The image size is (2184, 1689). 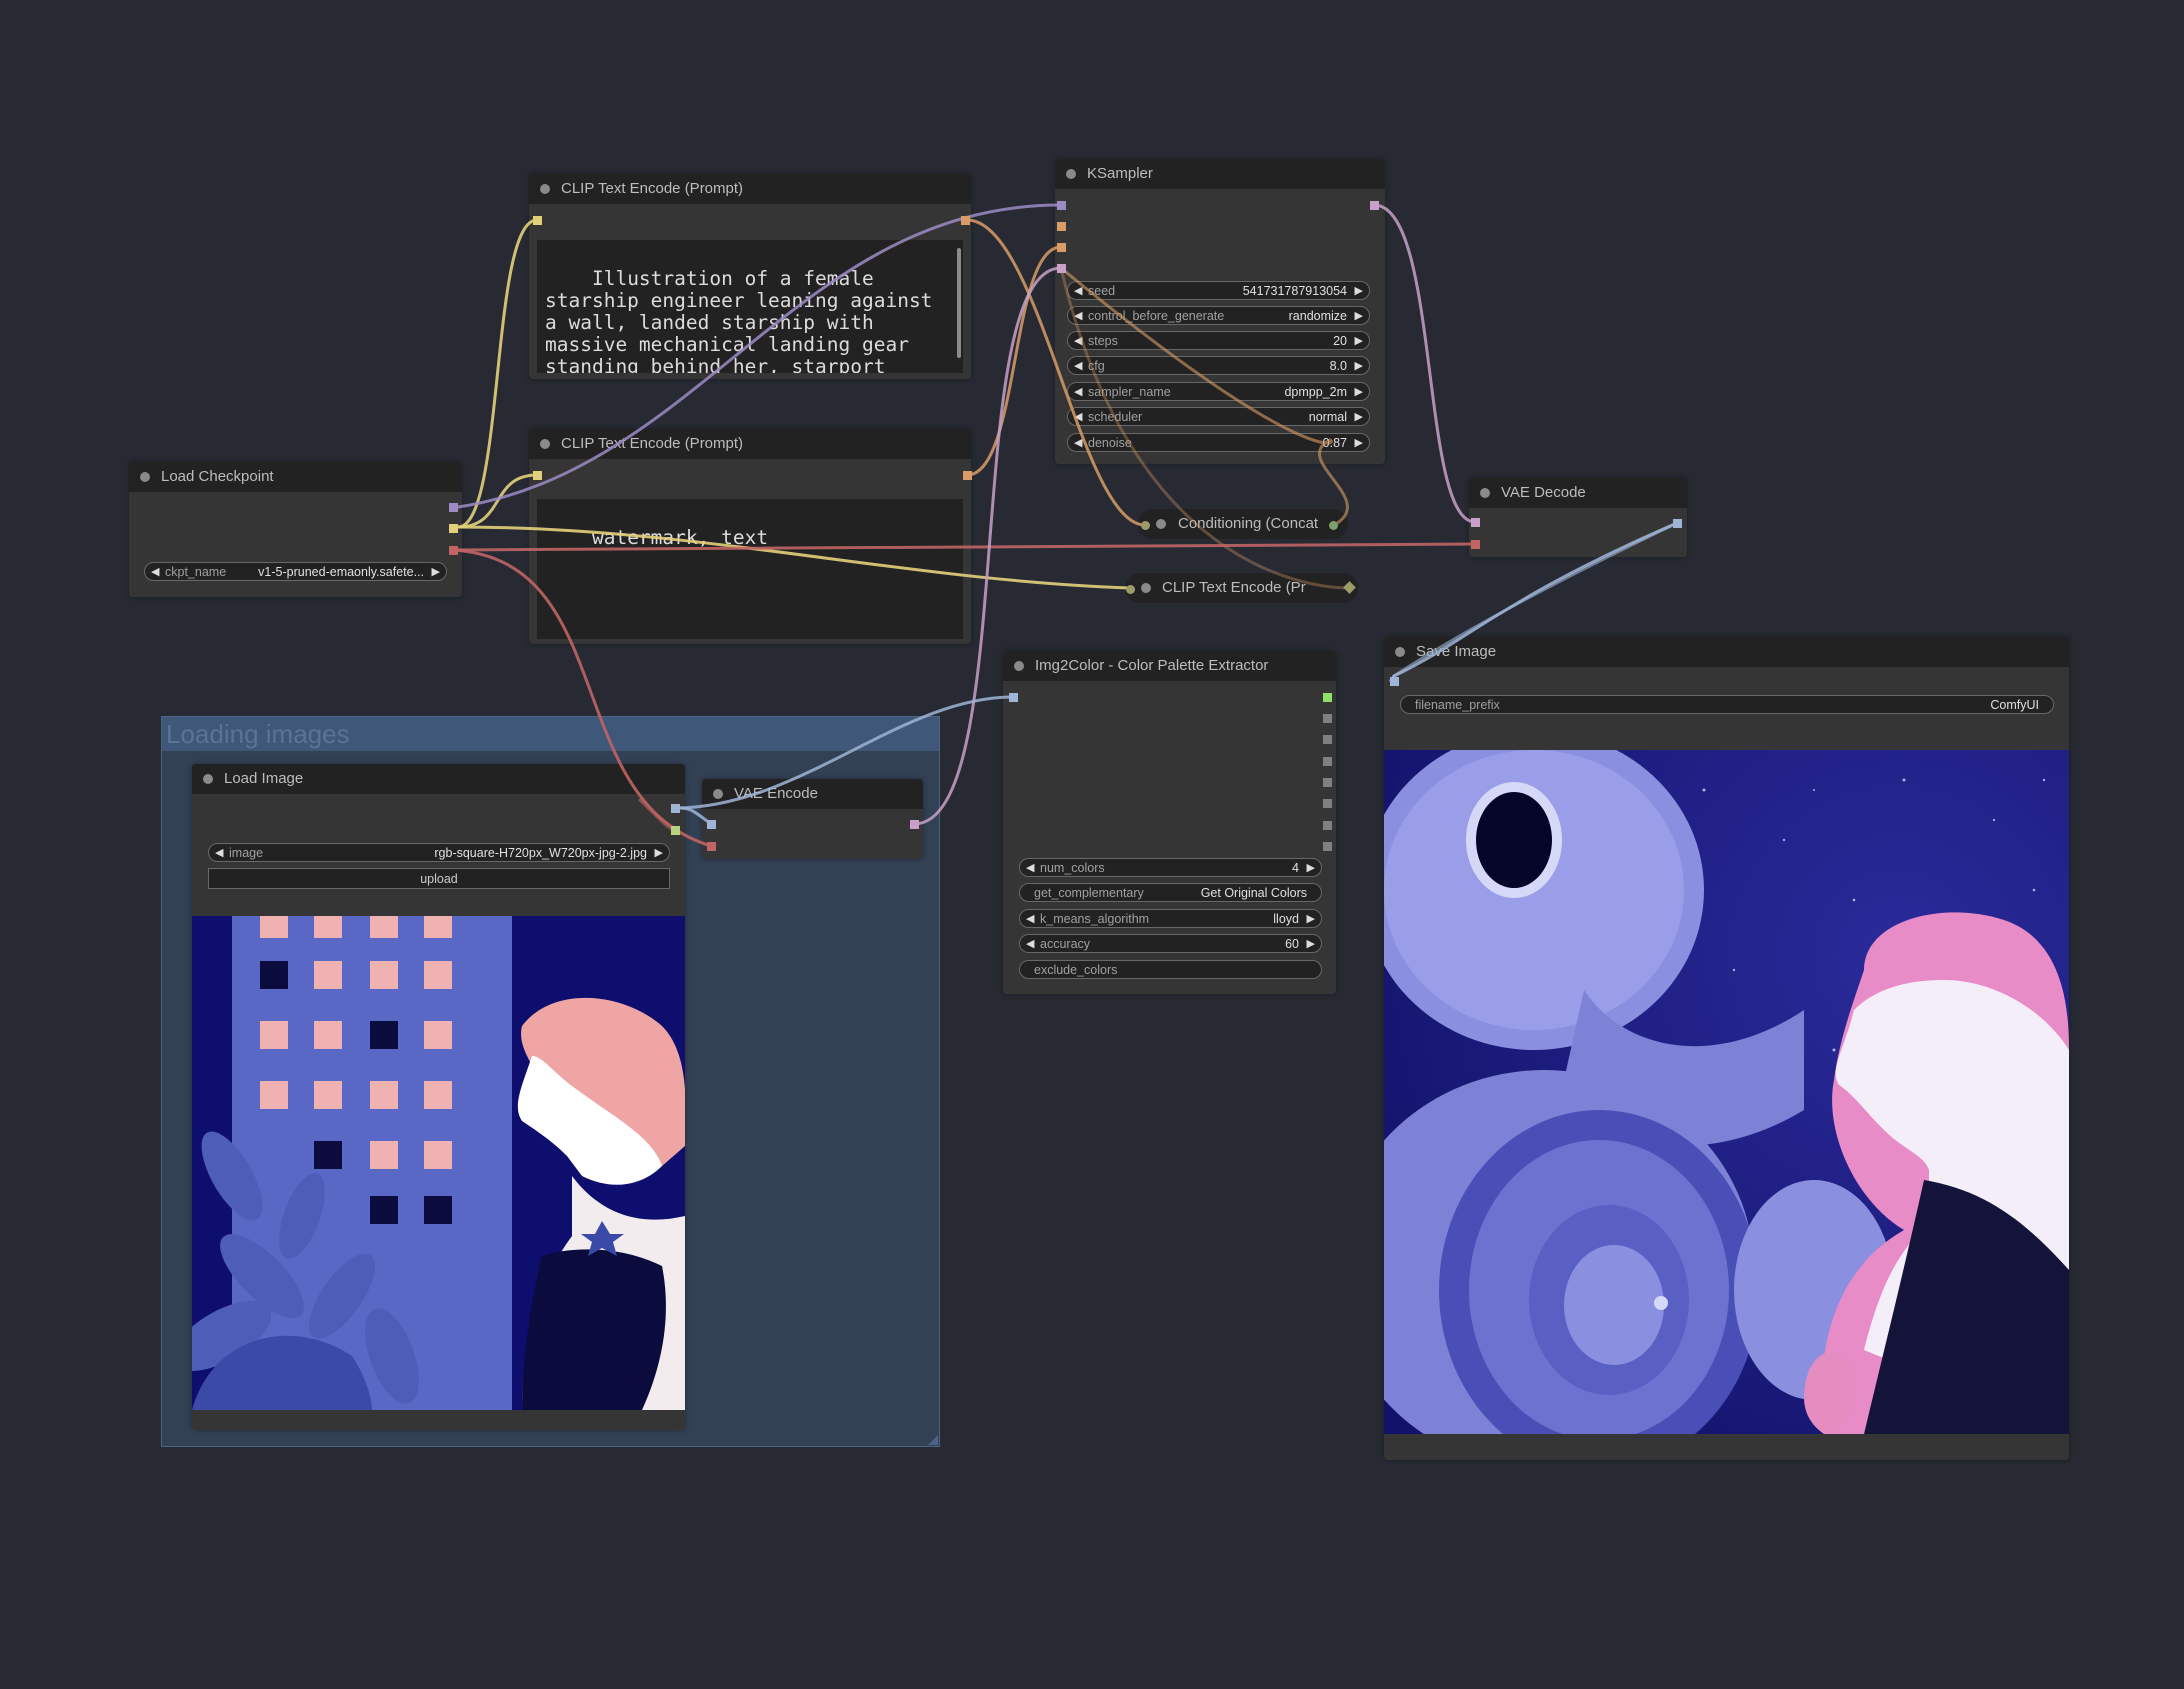 What do you see at coordinates (1061, 226) in the screenshot?
I see `input-slot-positive` at bounding box center [1061, 226].